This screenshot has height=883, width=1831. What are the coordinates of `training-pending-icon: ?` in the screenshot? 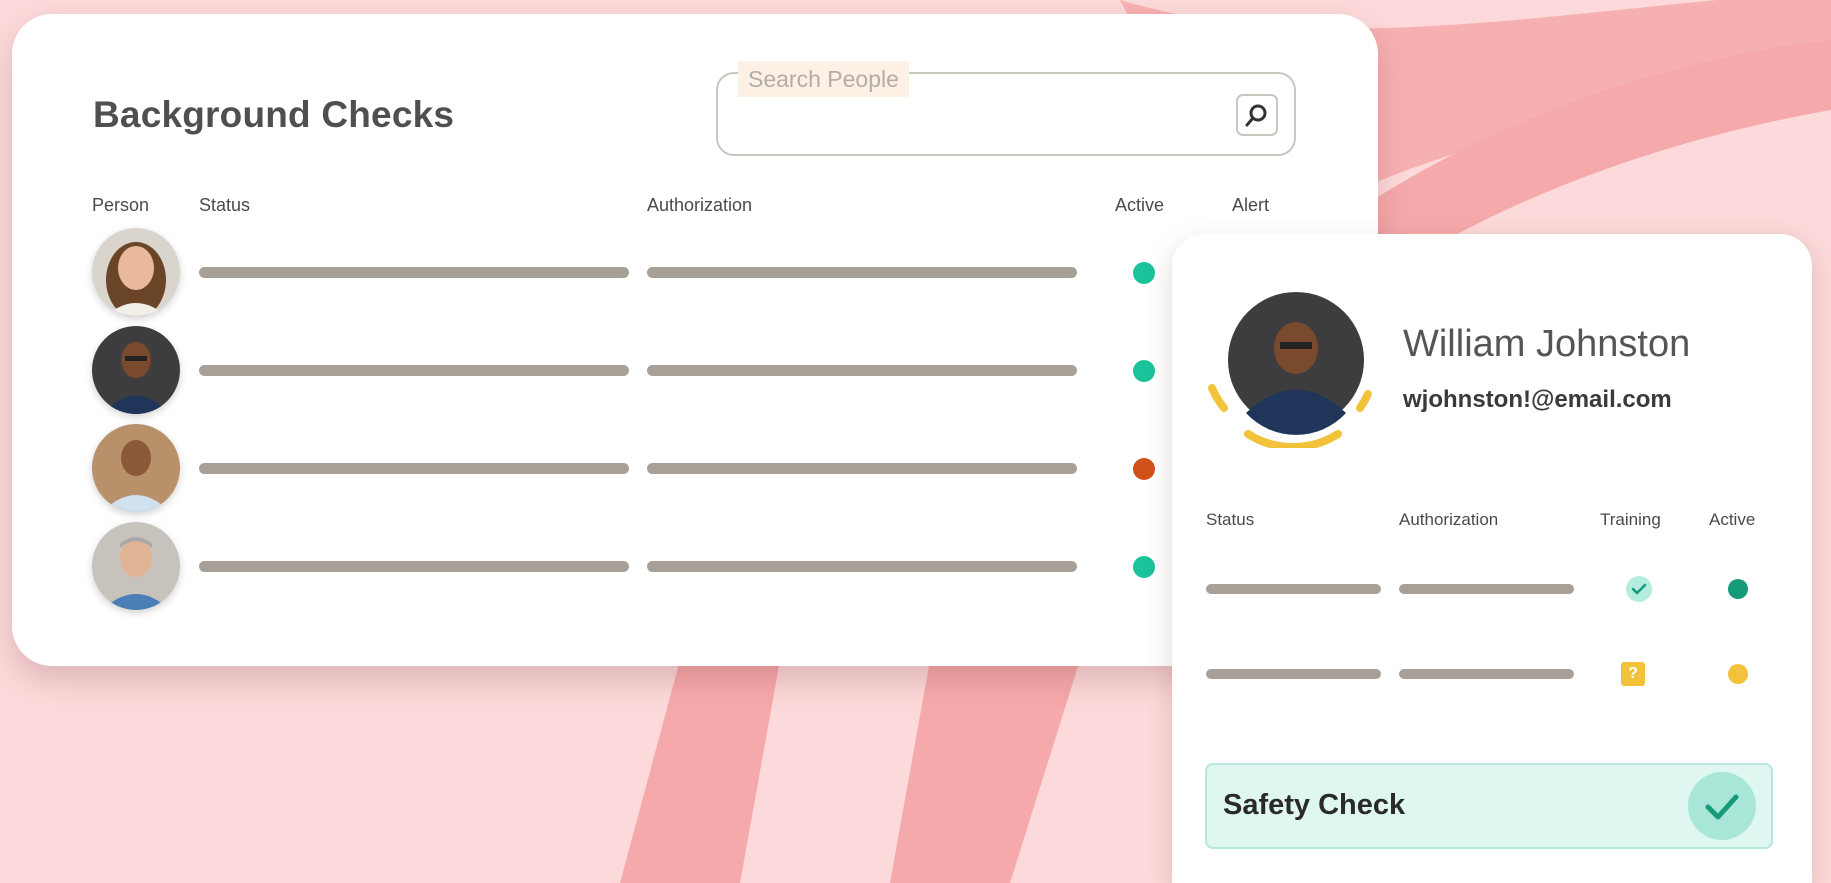 It's located at (1633, 674).